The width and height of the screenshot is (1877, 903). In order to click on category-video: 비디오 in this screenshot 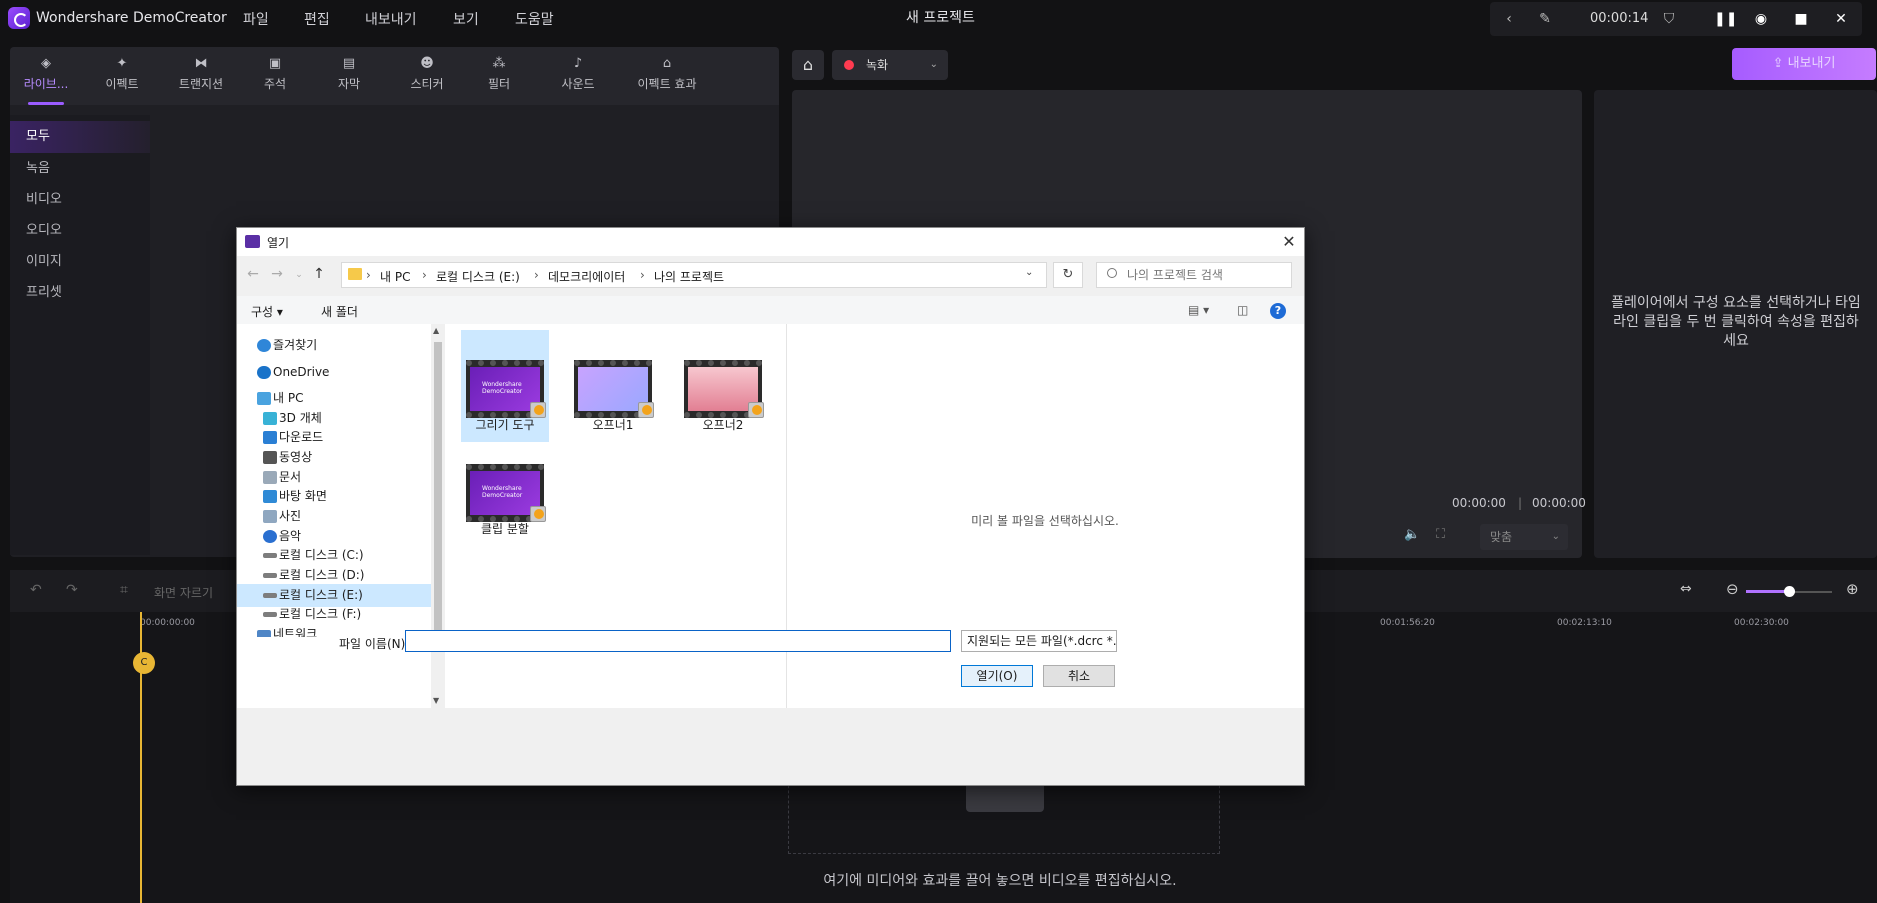, I will do `click(80, 200)`.